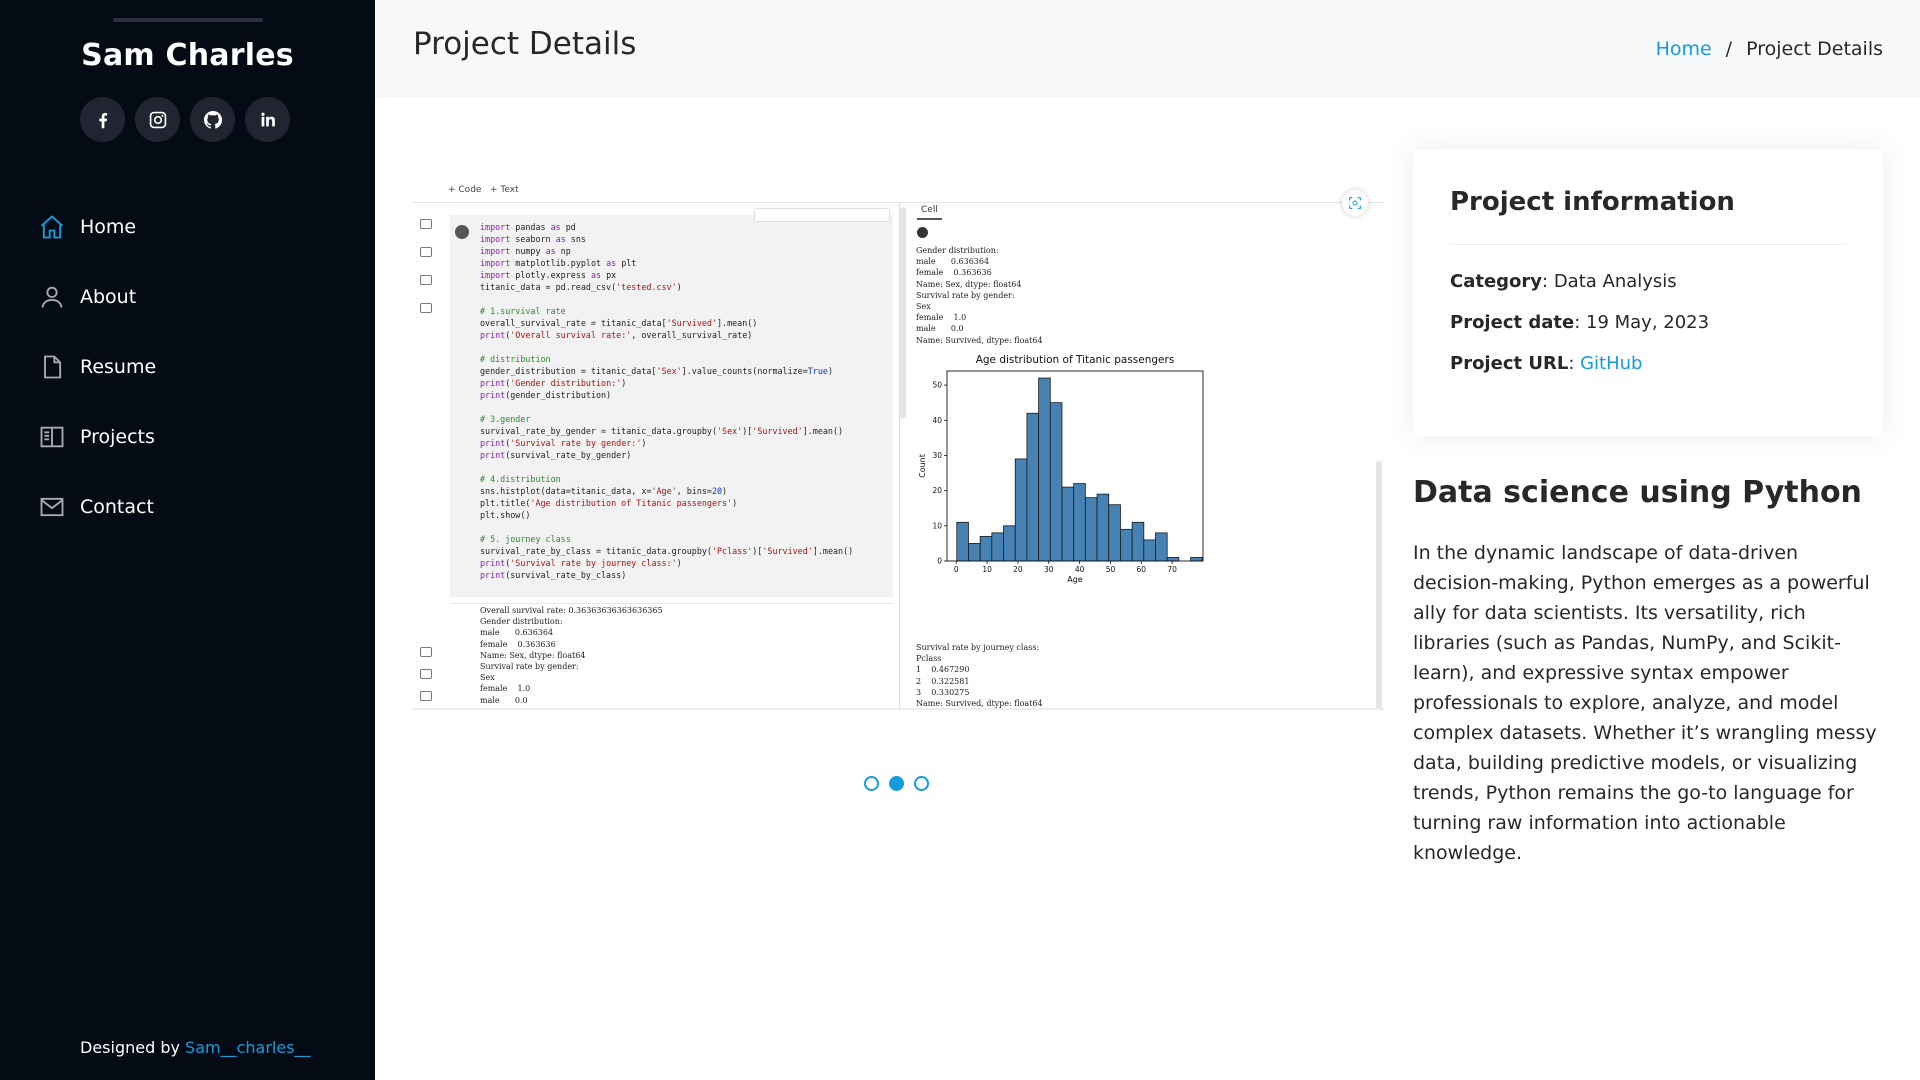  What do you see at coordinates (1512, 322) in the screenshot?
I see `date-label: Project date` at bounding box center [1512, 322].